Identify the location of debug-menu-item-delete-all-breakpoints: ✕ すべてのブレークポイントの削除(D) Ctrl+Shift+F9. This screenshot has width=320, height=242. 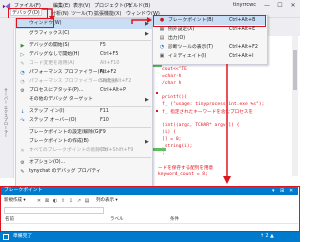
(84, 151).